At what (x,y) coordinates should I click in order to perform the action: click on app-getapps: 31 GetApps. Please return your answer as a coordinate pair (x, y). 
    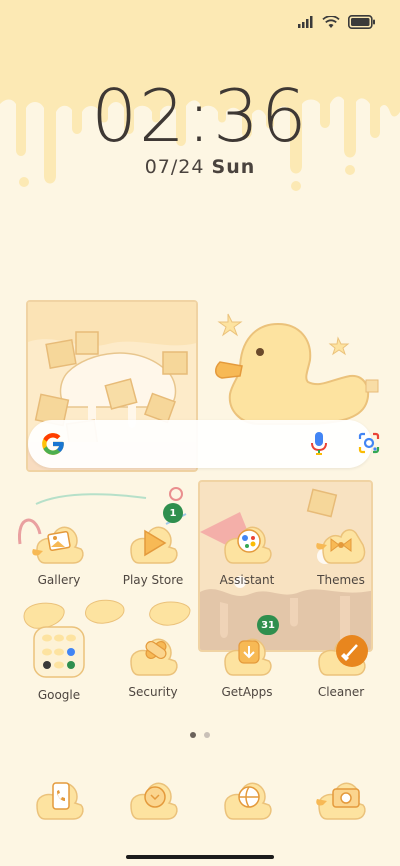
    Looking at the image, I should click on (247, 657).